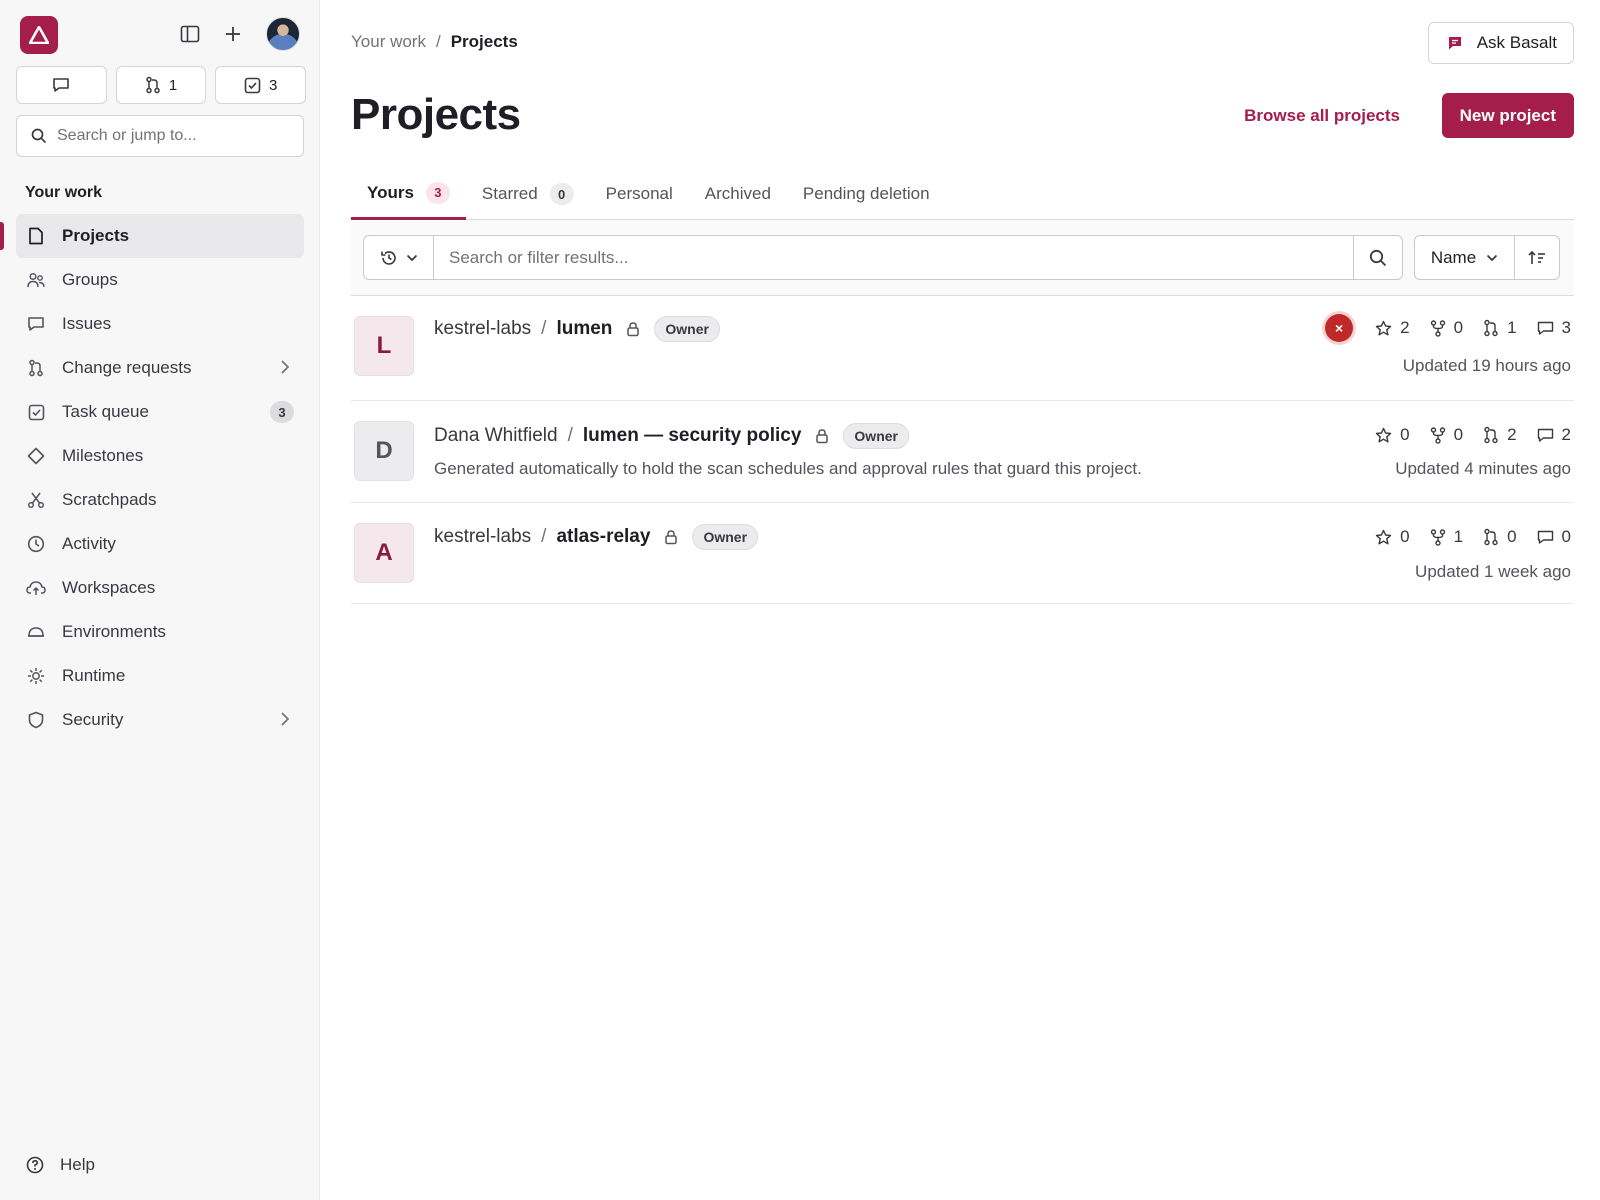 The height and width of the screenshot is (1200, 1600). What do you see at coordinates (1500, 43) in the screenshot?
I see `ask-basalt-button: Ask Basalt` at bounding box center [1500, 43].